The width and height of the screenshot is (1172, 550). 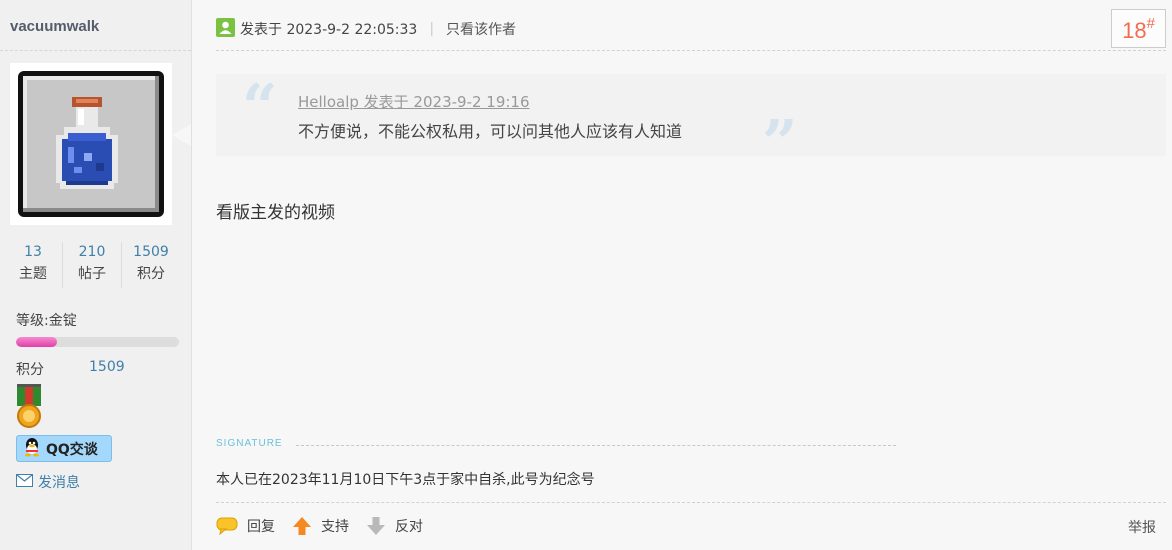 I want to click on user-stats: 13 主题 210 帖子 1509 积分, so click(x=92, y=265).